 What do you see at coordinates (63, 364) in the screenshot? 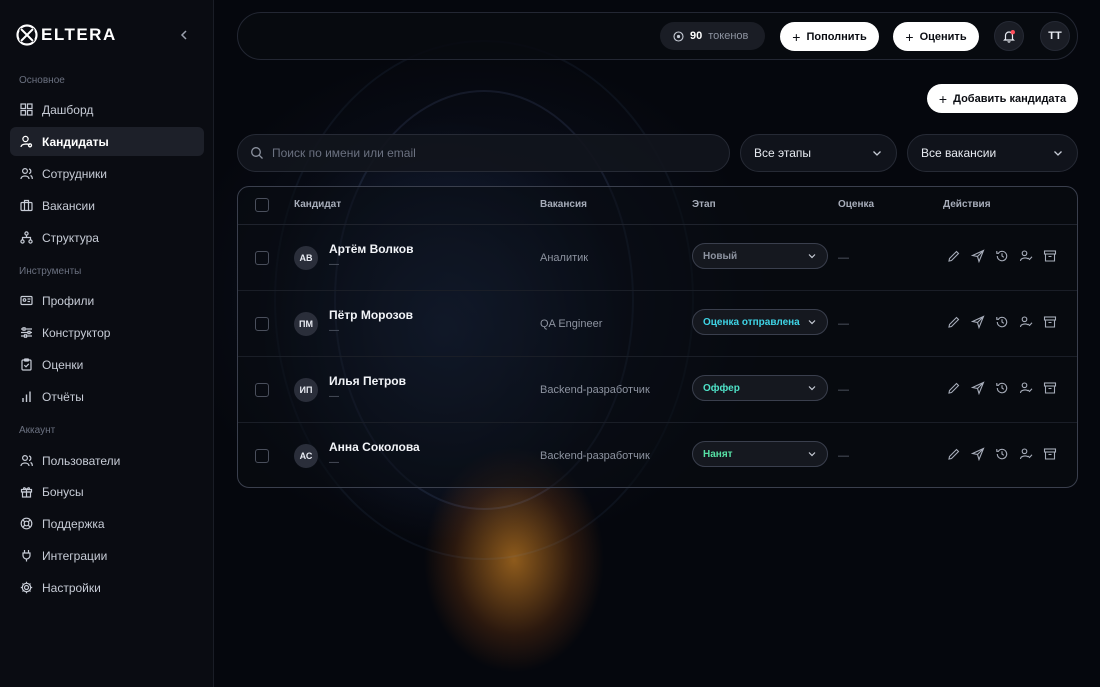
I see `sidebar-item-label: Оценки` at bounding box center [63, 364].